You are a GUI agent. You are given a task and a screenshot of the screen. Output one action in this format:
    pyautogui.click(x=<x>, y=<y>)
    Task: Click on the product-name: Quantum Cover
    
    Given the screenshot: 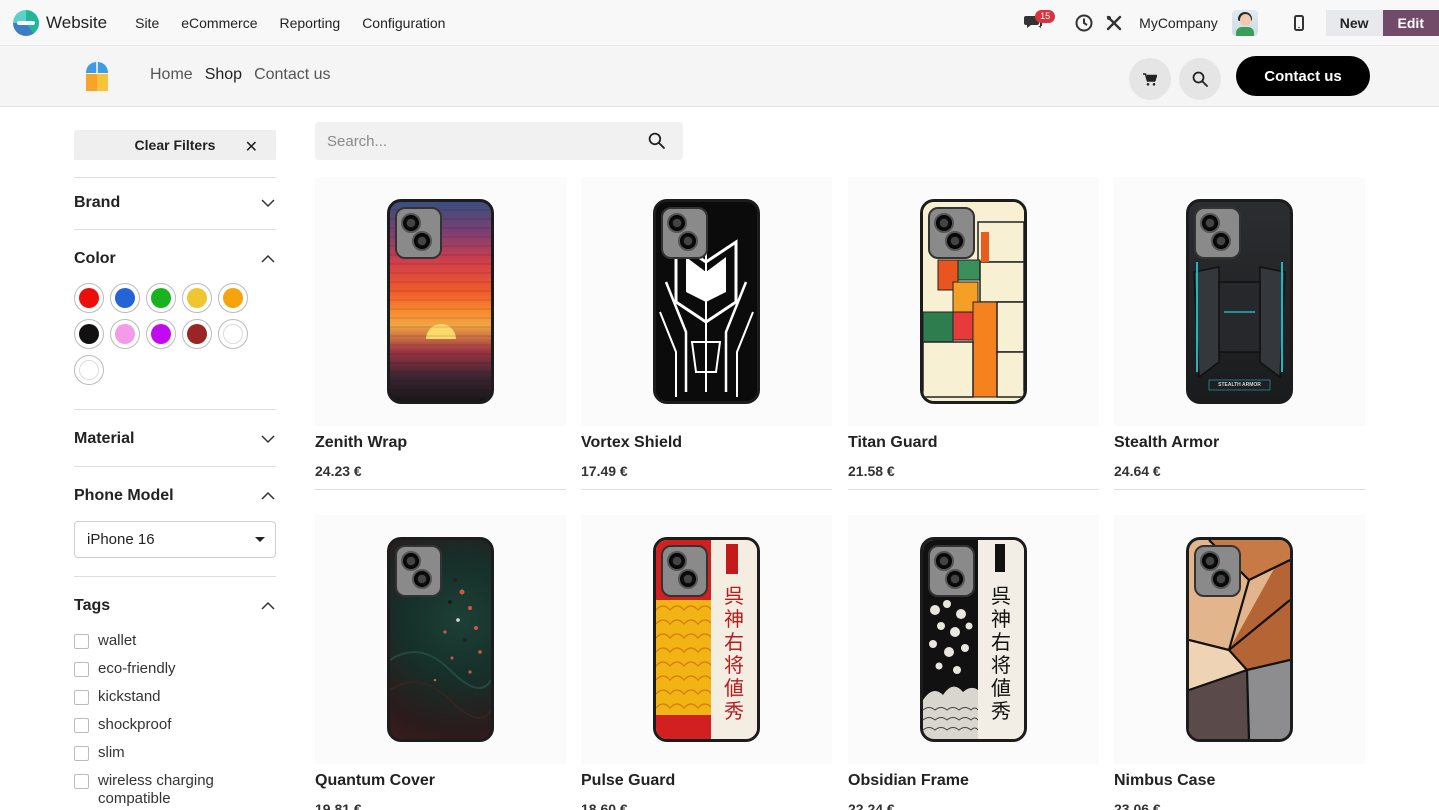 What is the action you would take?
    pyautogui.click(x=440, y=781)
    